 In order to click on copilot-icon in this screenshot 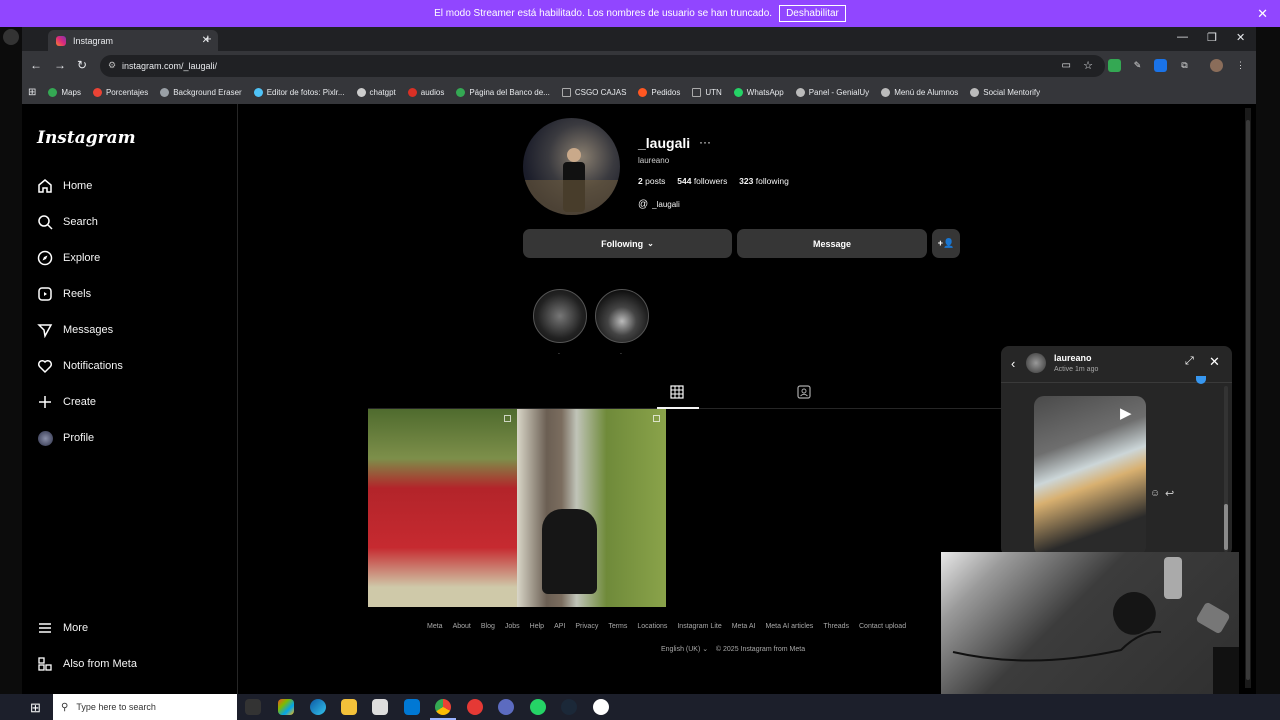, I will do `click(286, 707)`.